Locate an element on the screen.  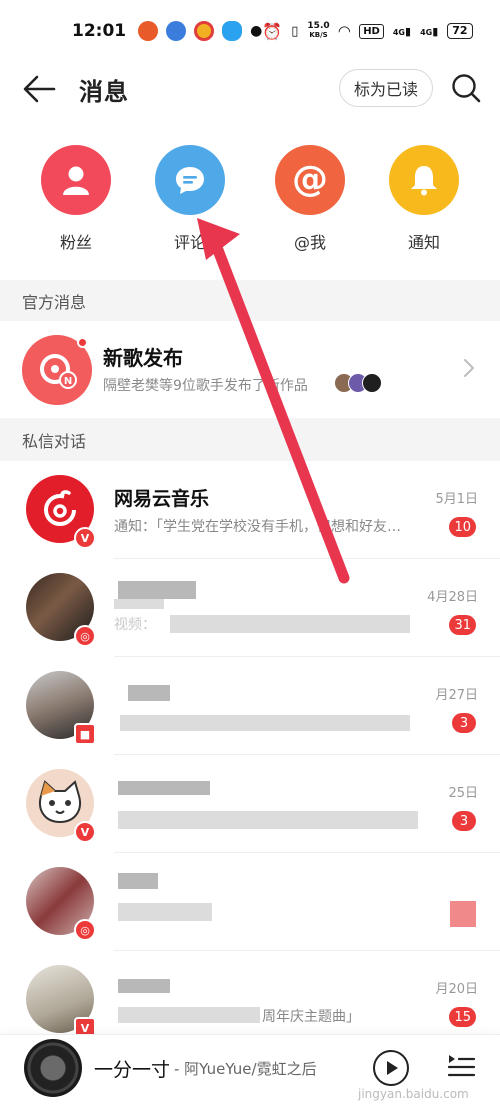
category-notices: 通知 is located at coordinates (424, 199).